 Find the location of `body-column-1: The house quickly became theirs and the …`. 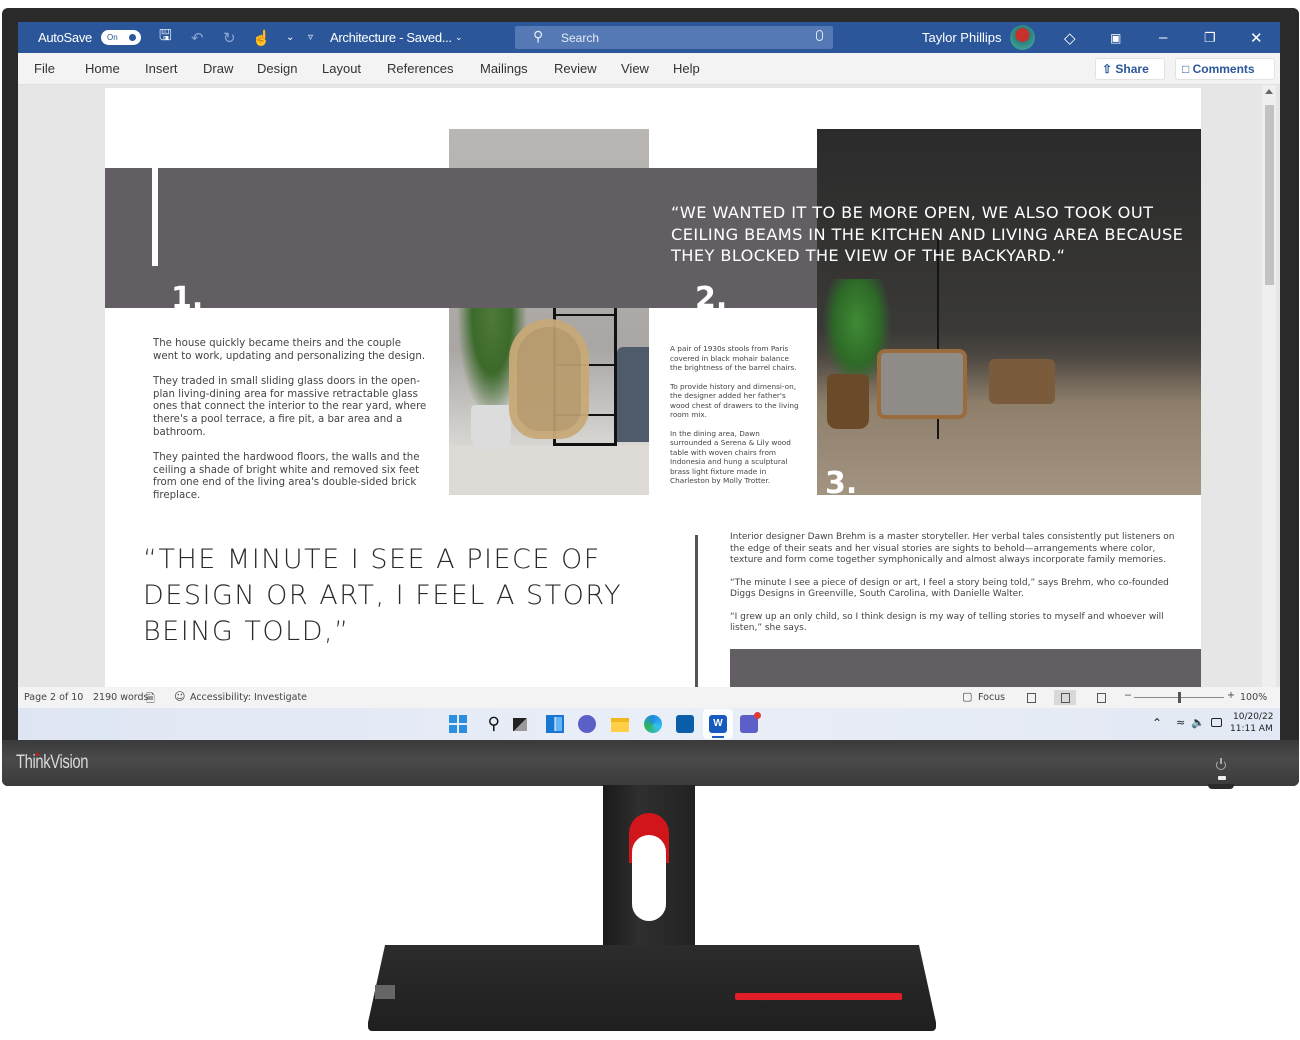

body-column-1: The house quickly became theirs and the … is located at coordinates (290, 427).